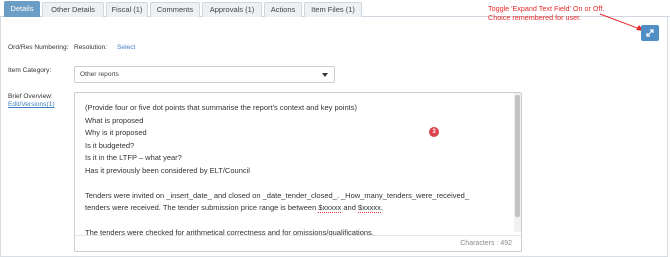  I want to click on tab-comments: Comments, so click(175, 9).